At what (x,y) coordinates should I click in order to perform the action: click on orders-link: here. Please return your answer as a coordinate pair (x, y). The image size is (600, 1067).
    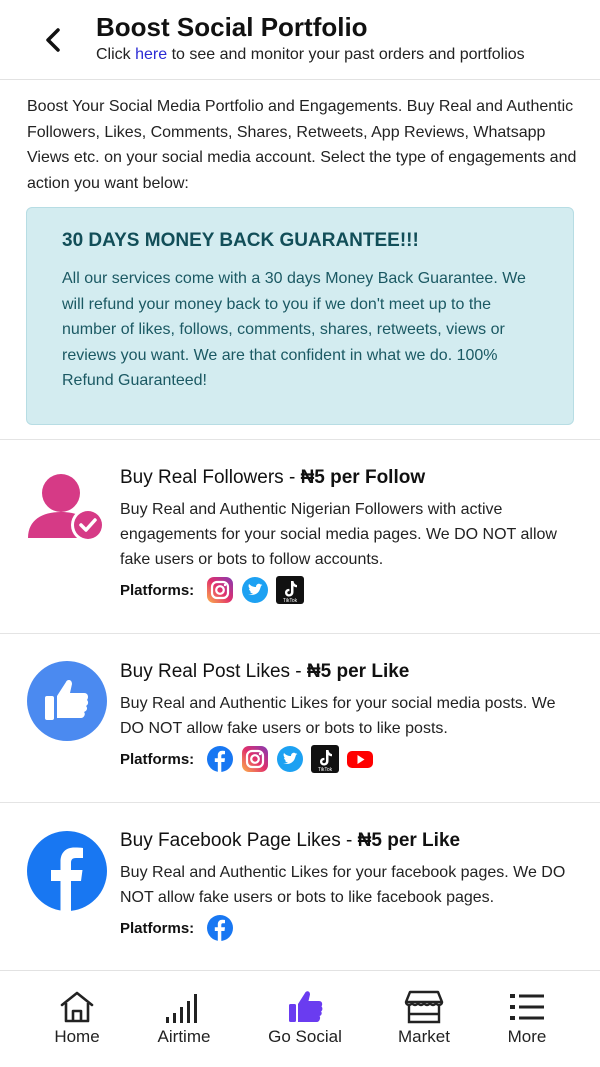
    Looking at the image, I should click on (151, 54).